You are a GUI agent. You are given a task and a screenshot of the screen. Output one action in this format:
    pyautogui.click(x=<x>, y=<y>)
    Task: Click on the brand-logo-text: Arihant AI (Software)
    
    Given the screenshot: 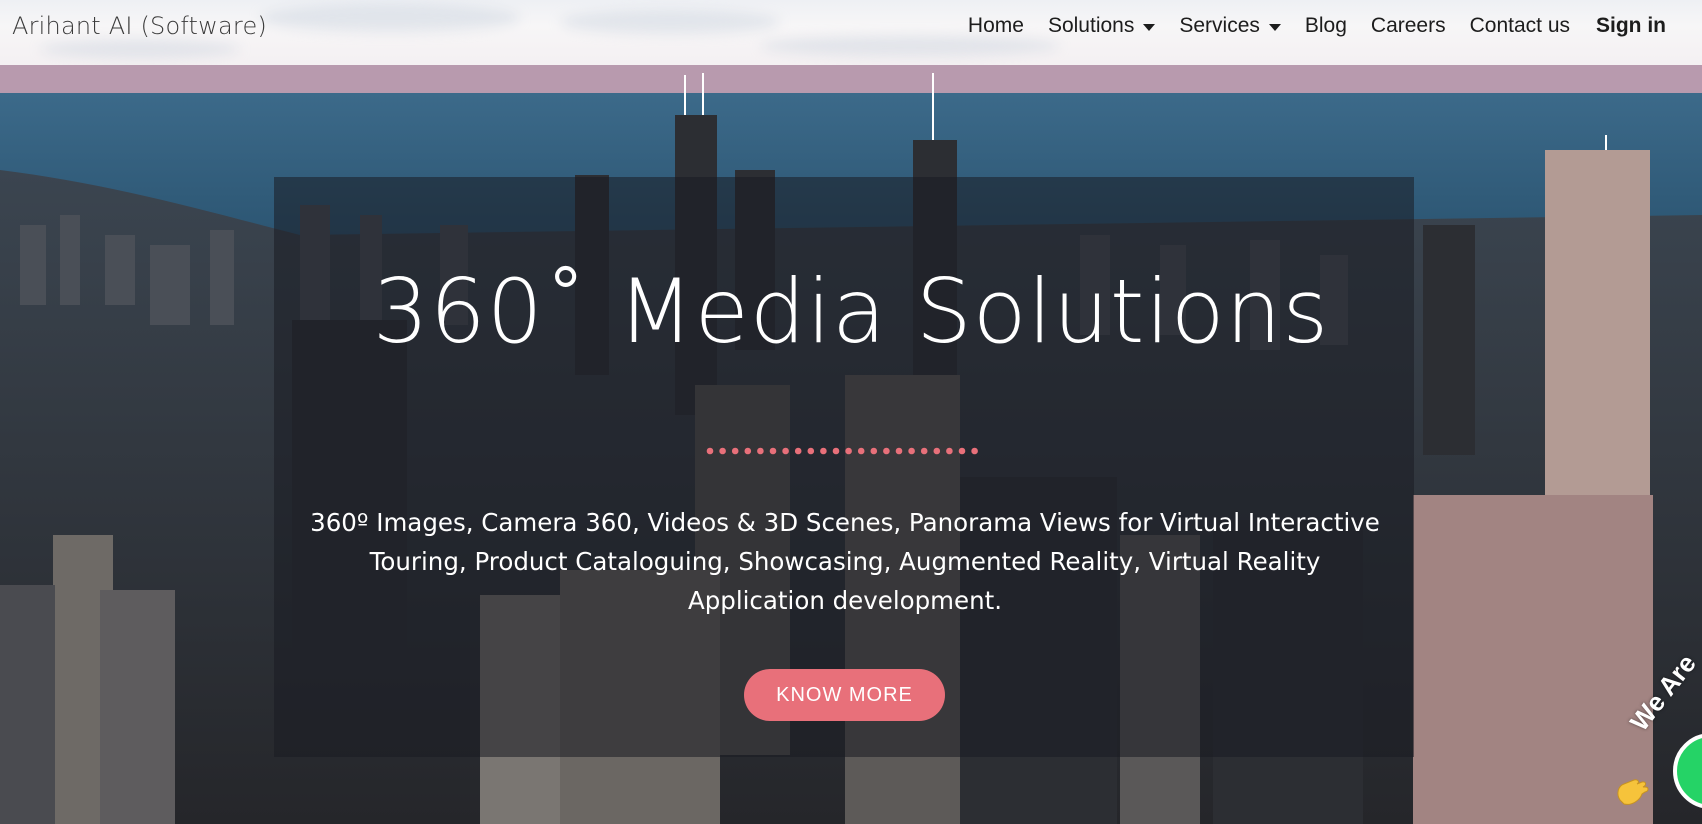 What is the action you would take?
    pyautogui.click(x=139, y=26)
    